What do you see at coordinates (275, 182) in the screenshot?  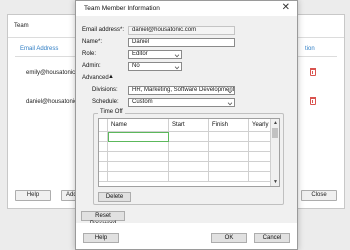 I see `scroll-down-icon: ▼` at bounding box center [275, 182].